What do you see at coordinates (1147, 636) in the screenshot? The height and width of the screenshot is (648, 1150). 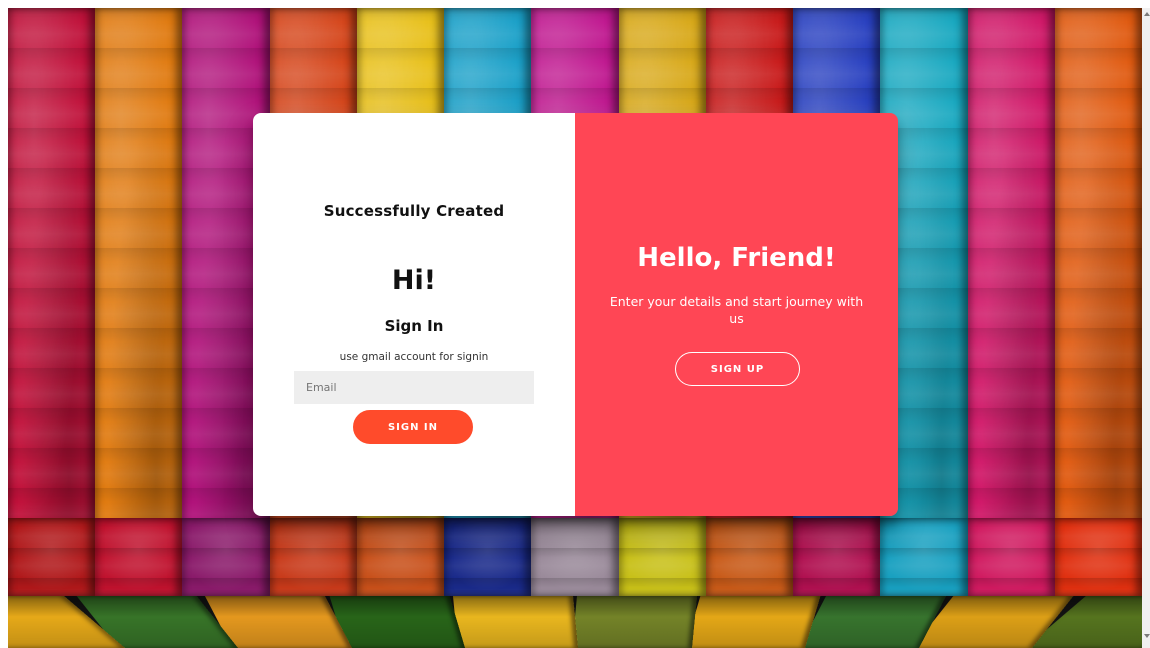 I see `scroll-down-arrow-icon` at bounding box center [1147, 636].